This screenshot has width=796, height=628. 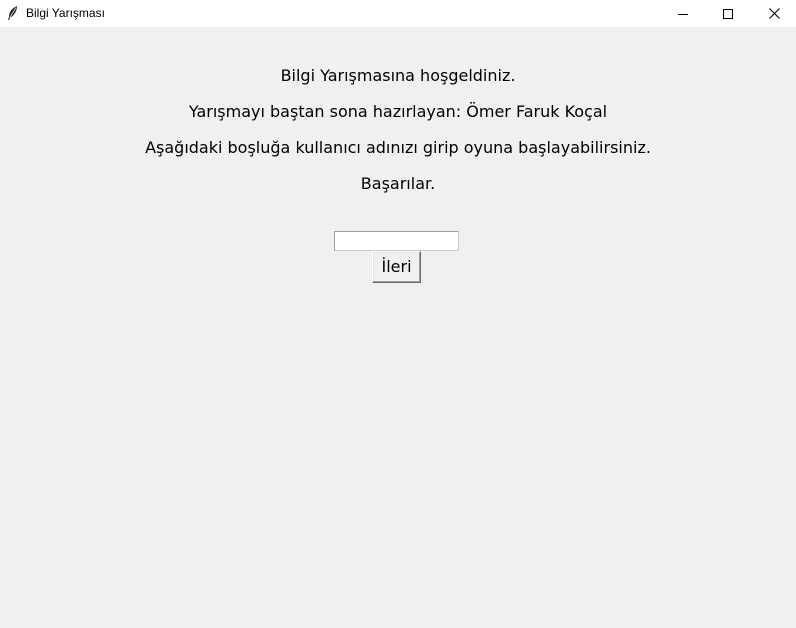 I want to click on close-button, so click(x=773, y=13).